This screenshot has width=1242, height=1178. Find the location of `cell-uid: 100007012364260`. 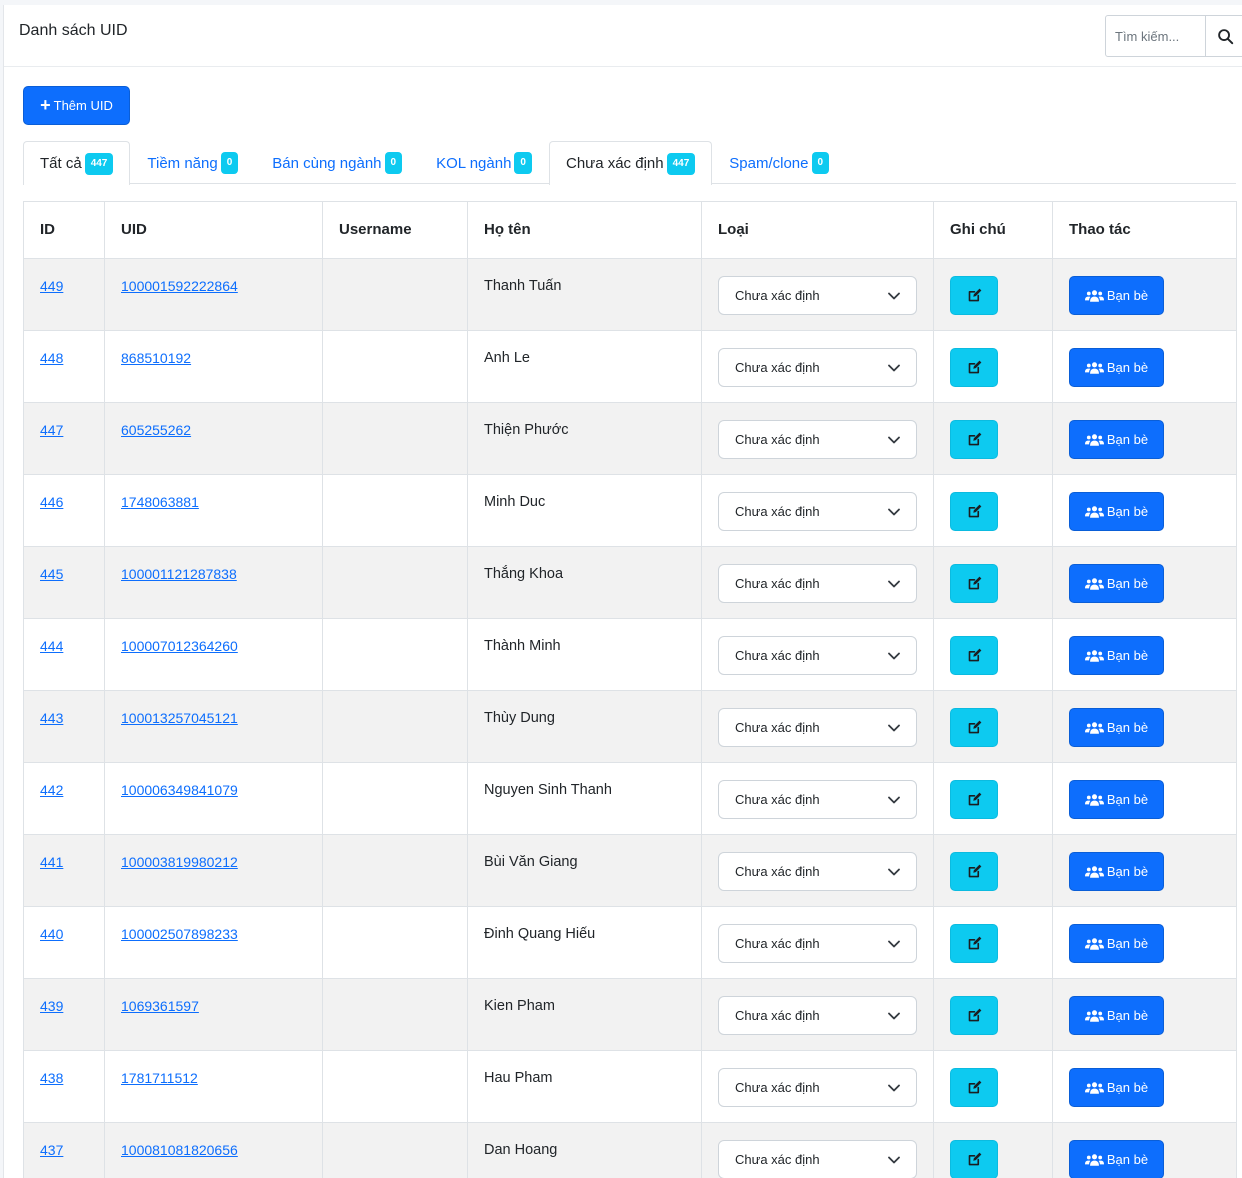

cell-uid: 100007012364260 is located at coordinates (213, 654).